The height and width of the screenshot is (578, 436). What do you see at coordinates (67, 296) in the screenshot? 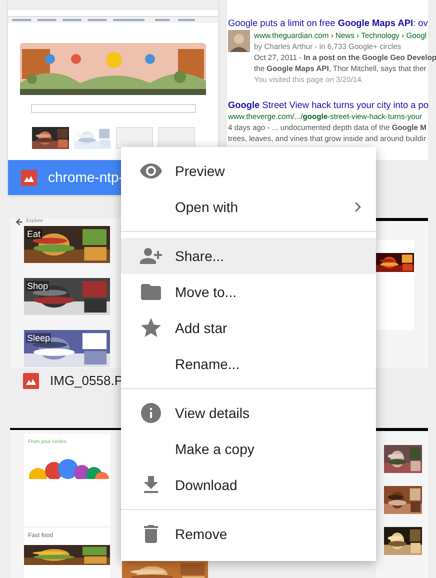
I see `explore-card: Shop` at bounding box center [67, 296].